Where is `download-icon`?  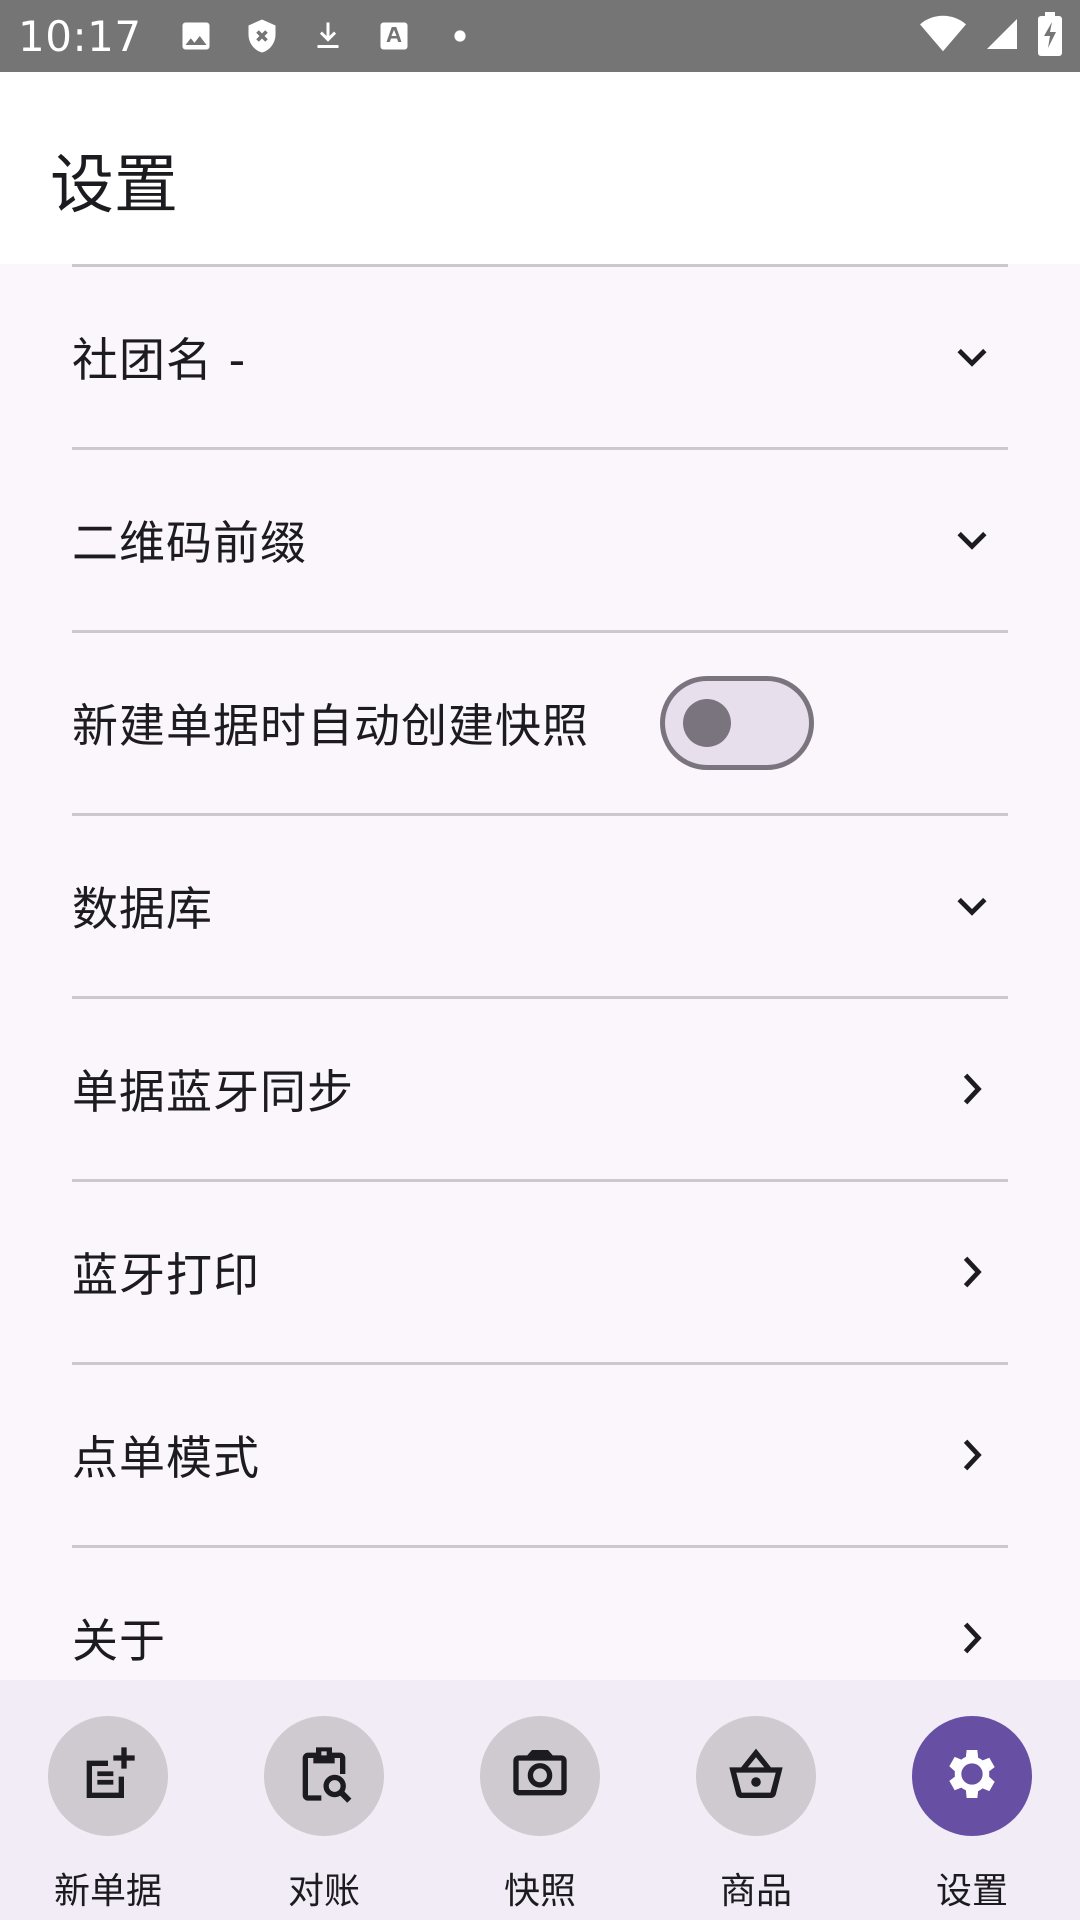
download-icon is located at coordinates (328, 36).